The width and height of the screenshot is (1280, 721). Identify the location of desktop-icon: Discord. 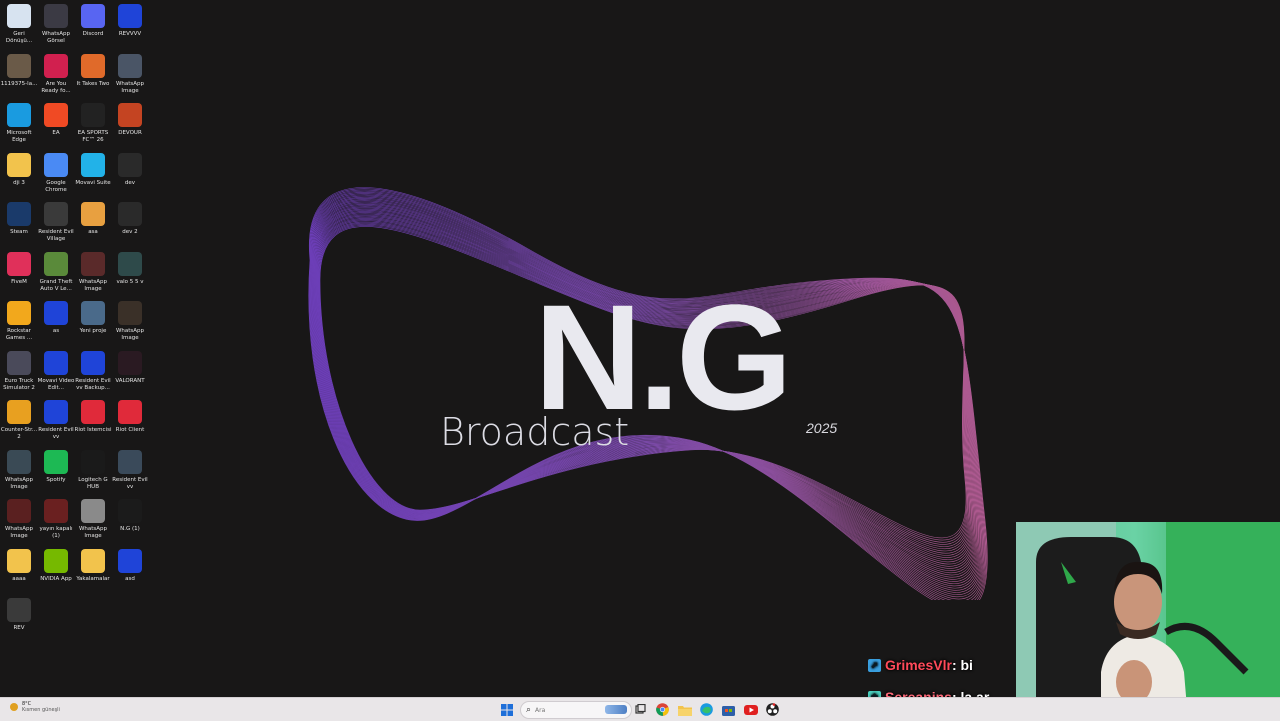
(93, 23).